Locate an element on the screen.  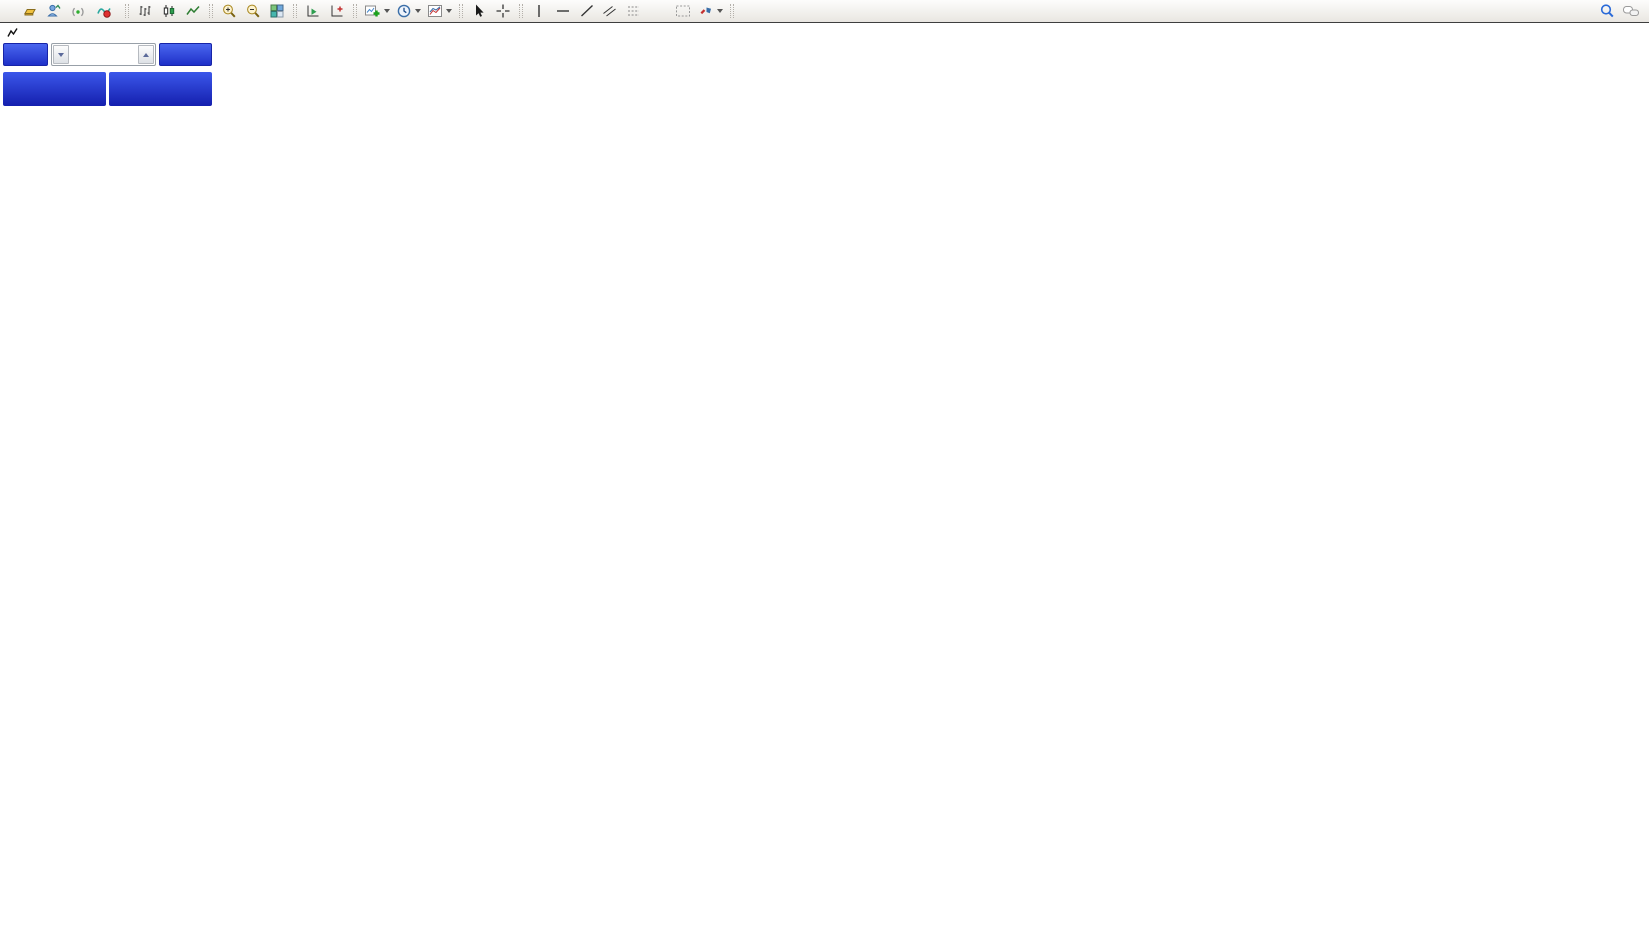
vertical-line-icon is located at coordinates (539, 11).